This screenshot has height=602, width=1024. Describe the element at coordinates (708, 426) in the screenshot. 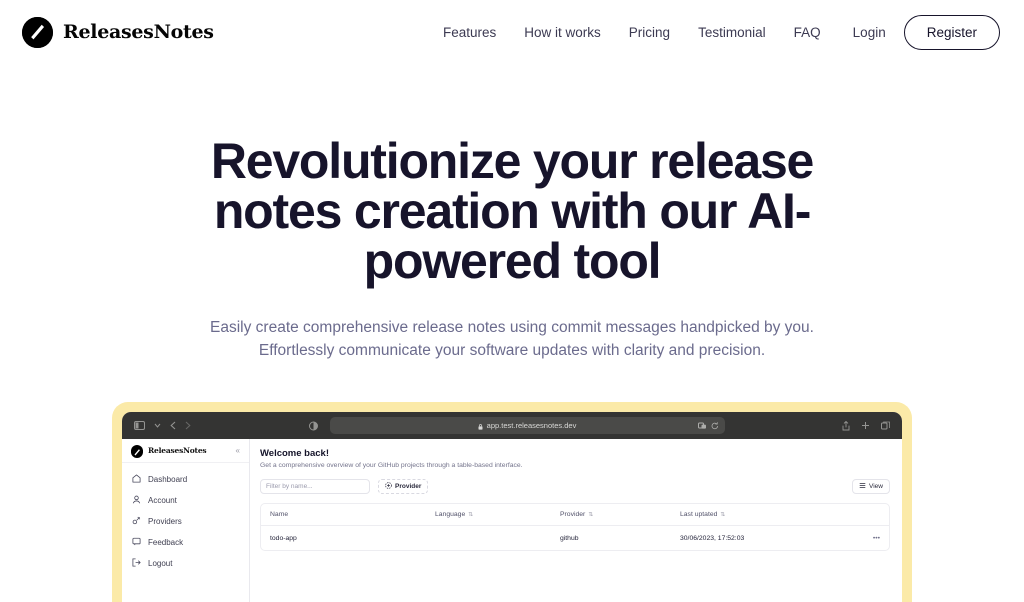

I see `address-bar-actions` at that location.